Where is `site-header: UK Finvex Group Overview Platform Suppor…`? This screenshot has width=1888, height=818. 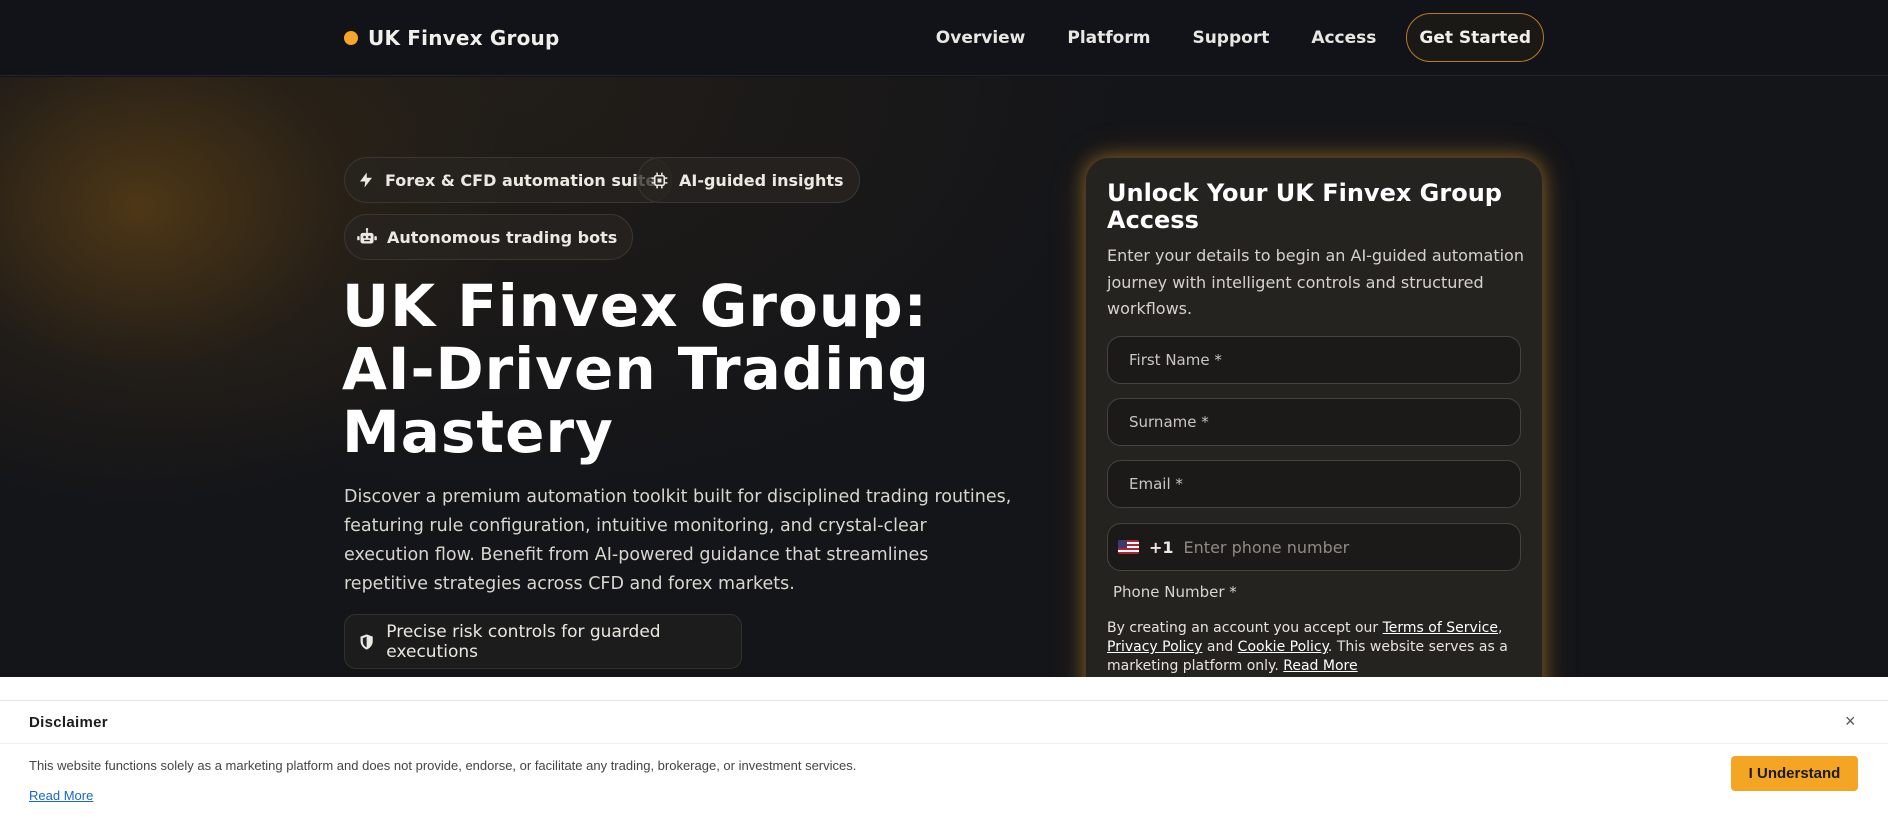
site-header: UK Finvex Group Overview Platform Suppor… is located at coordinates (944, 38).